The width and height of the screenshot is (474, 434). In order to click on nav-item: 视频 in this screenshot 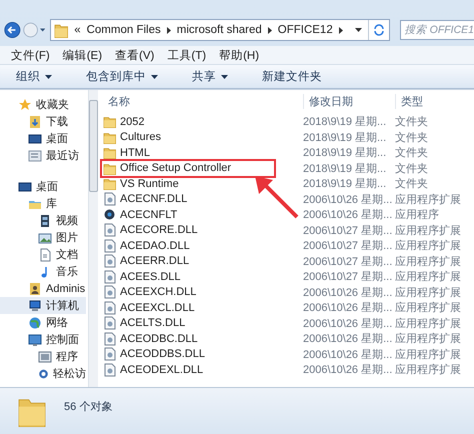, I will do `click(43, 220)`.